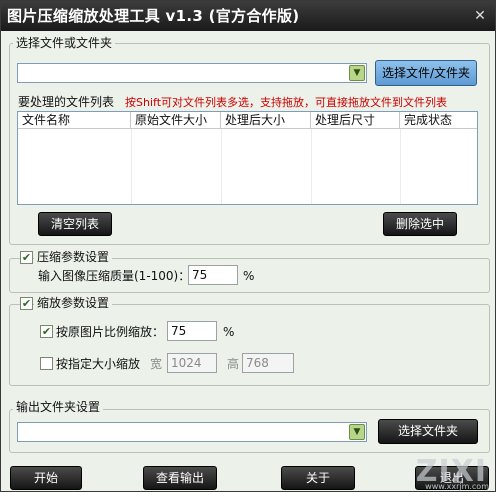  What do you see at coordinates (26, 303) in the screenshot?
I see `scale-enable-checkbox: ✔` at bounding box center [26, 303].